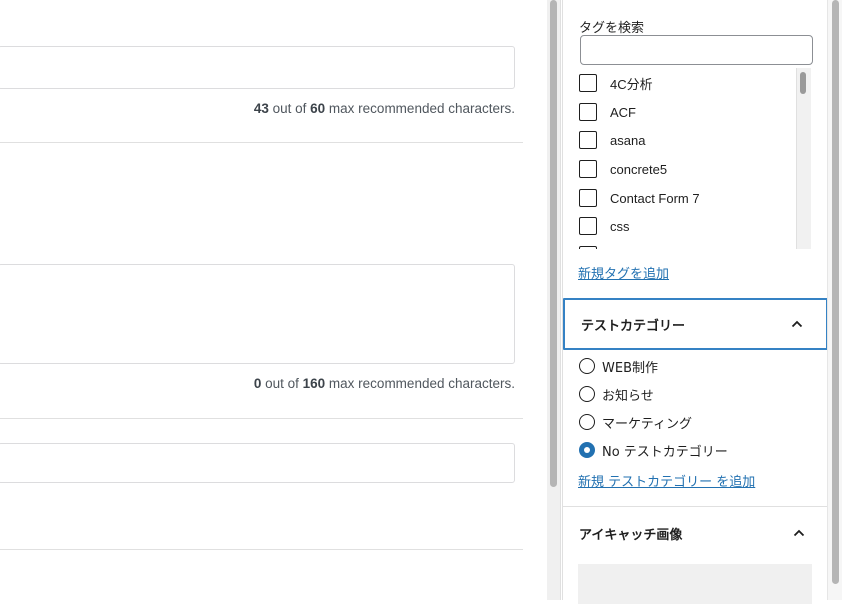  I want to click on category-option-selected: No テストカテゴリー, so click(653, 450).